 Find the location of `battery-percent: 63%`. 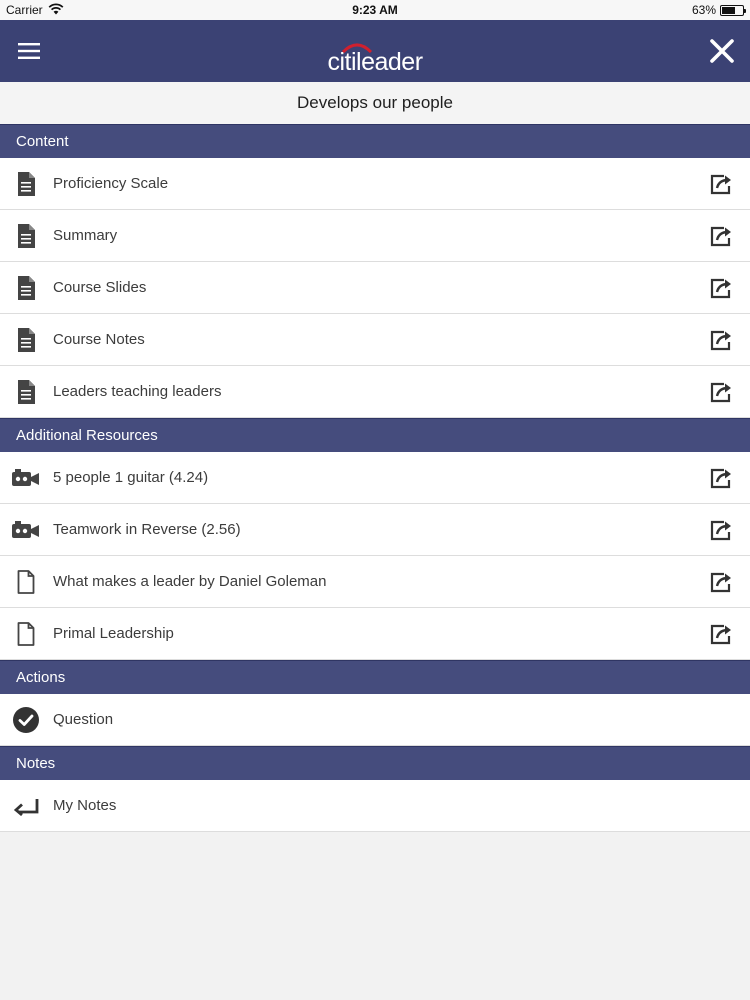

battery-percent: 63% is located at coordinates (703, 10).